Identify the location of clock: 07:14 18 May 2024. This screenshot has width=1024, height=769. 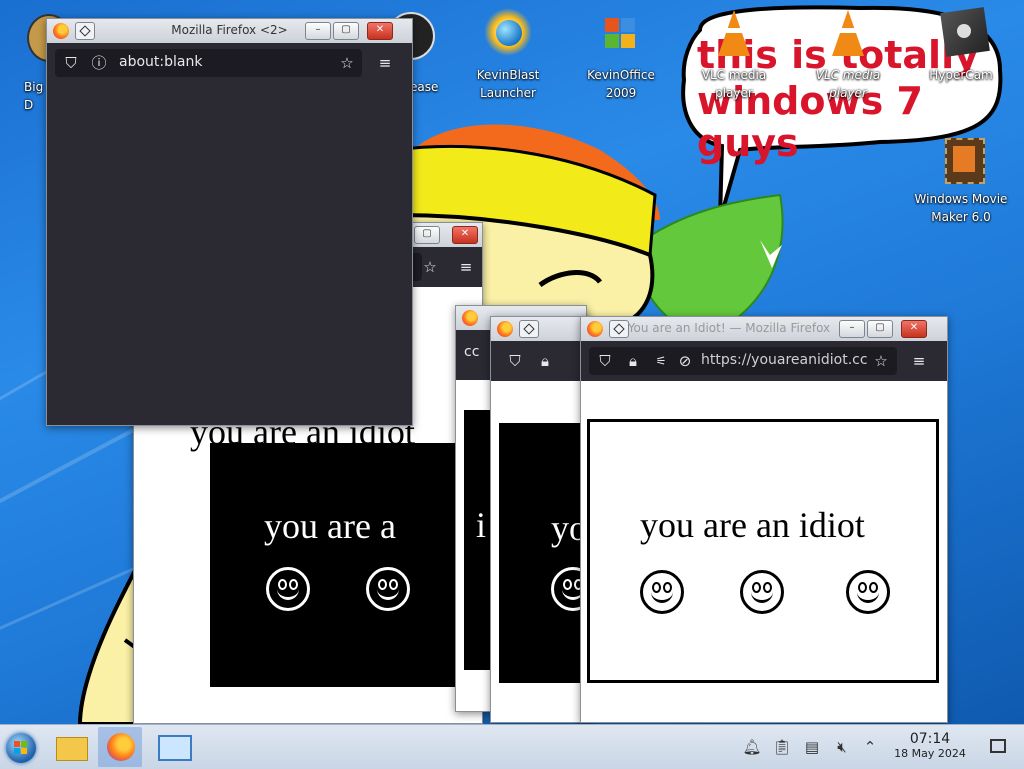
(930, 746).